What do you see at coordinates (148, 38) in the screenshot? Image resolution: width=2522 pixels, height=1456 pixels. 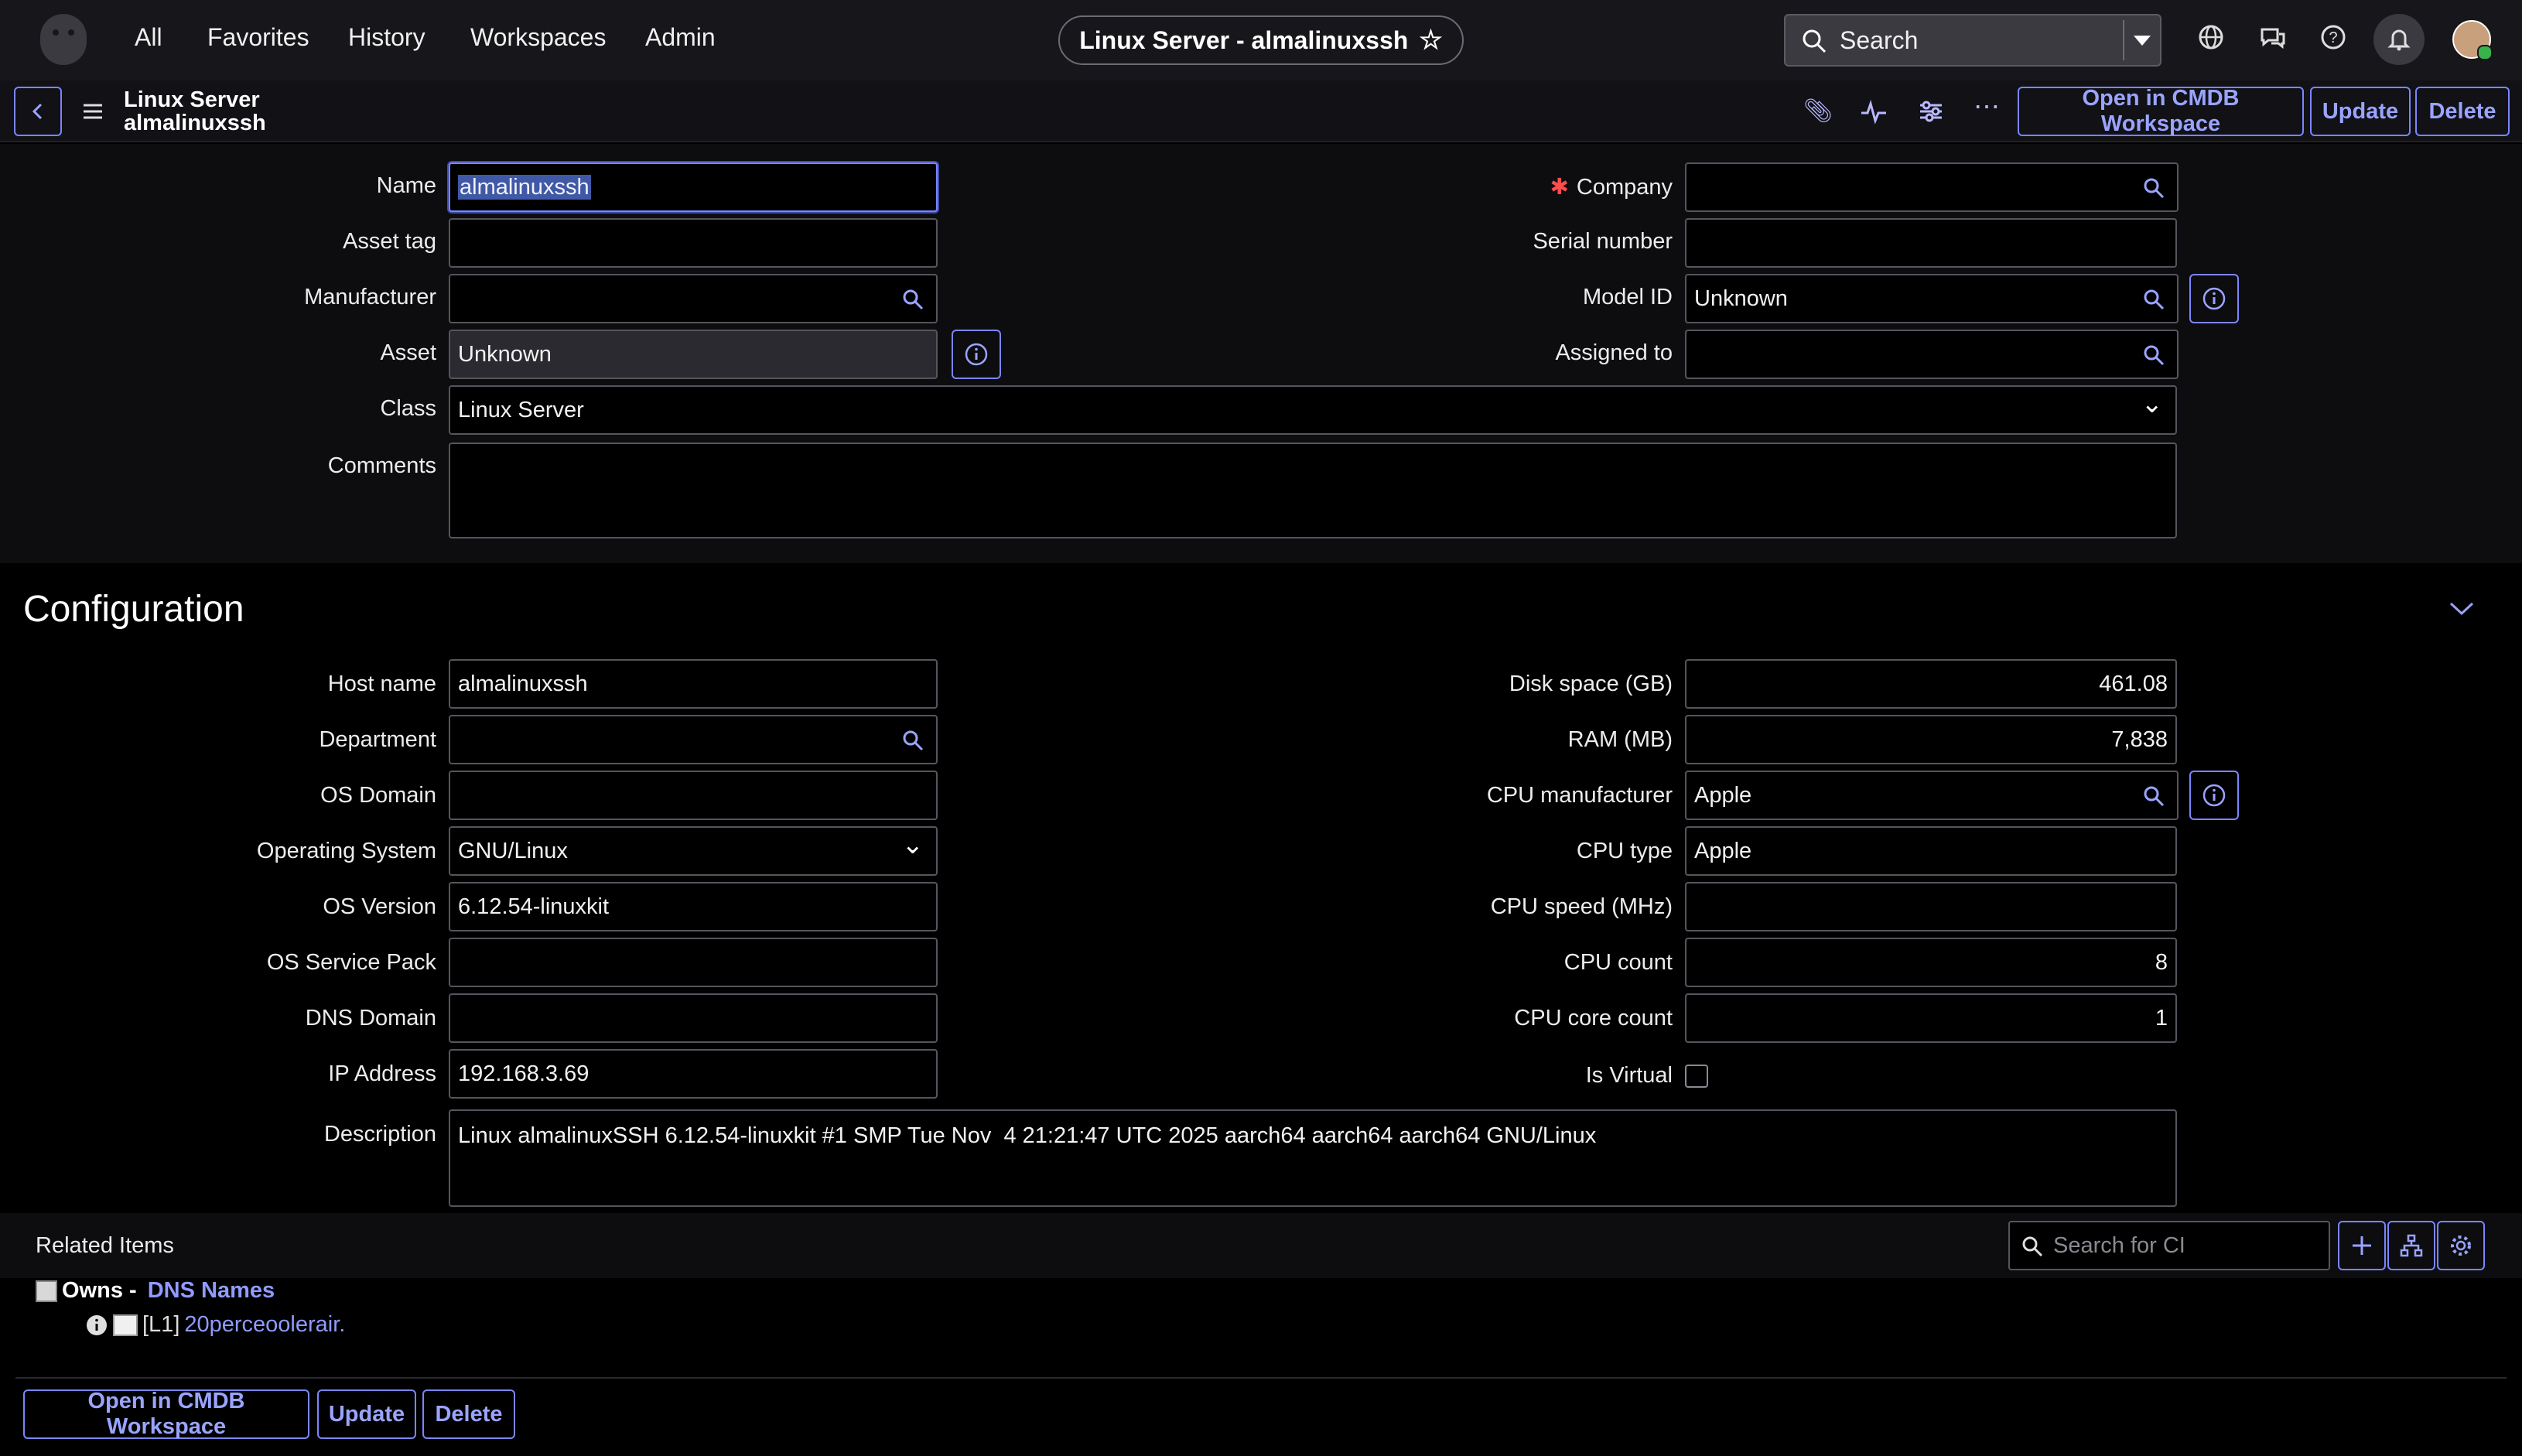 I see `nav-all: All` at bounding box center [148, 38].